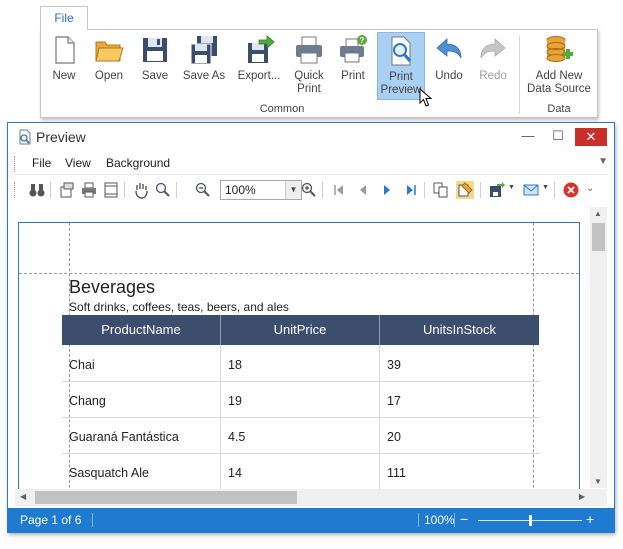  Describe the element at coordinates (528, 136) in the screenshot. I see `minimize-button: —` at that location.